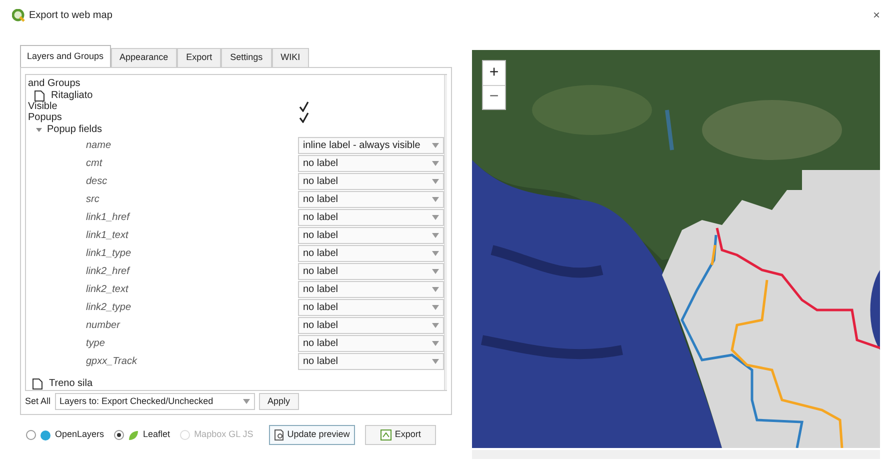 The height and width of the screenshot is (466, 892). Describe the element at coordinates (386, 435) in the screenshot. I see `export-icon` at that location.